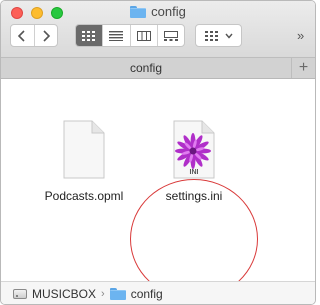 The height and width of the screenshot is (305, 320). I want to click on new-tab-button: +, so click(303, 68).